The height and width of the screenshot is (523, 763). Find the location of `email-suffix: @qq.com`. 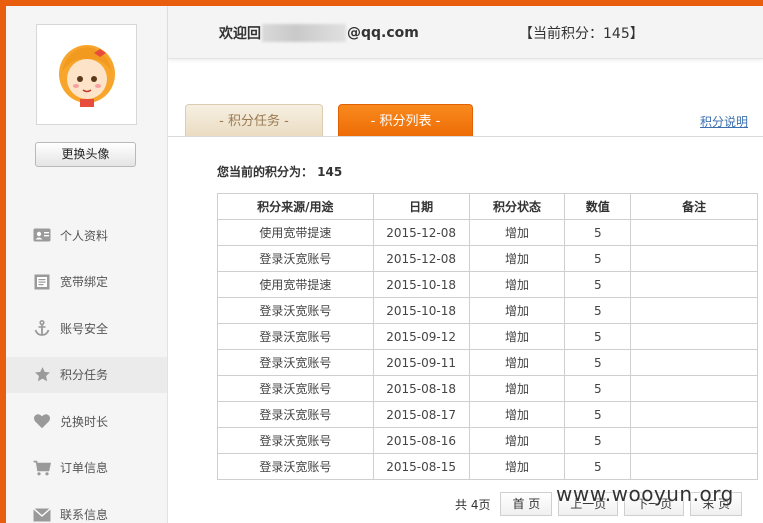

email-suffix: @qq.com is located at coordinates (383, 33).